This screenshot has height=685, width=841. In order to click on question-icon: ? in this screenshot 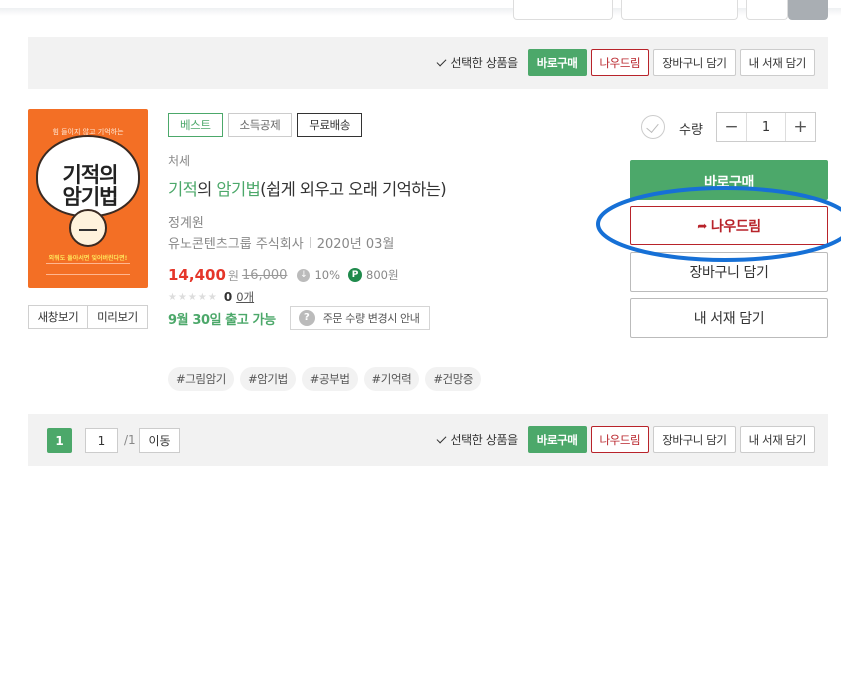, I will do `click(306, 318)`.